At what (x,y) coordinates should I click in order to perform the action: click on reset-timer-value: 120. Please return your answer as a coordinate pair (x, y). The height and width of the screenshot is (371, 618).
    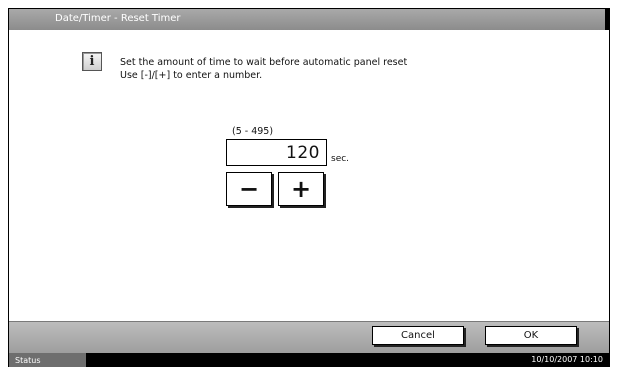
    Looking at the image, I should click on (303, 152).